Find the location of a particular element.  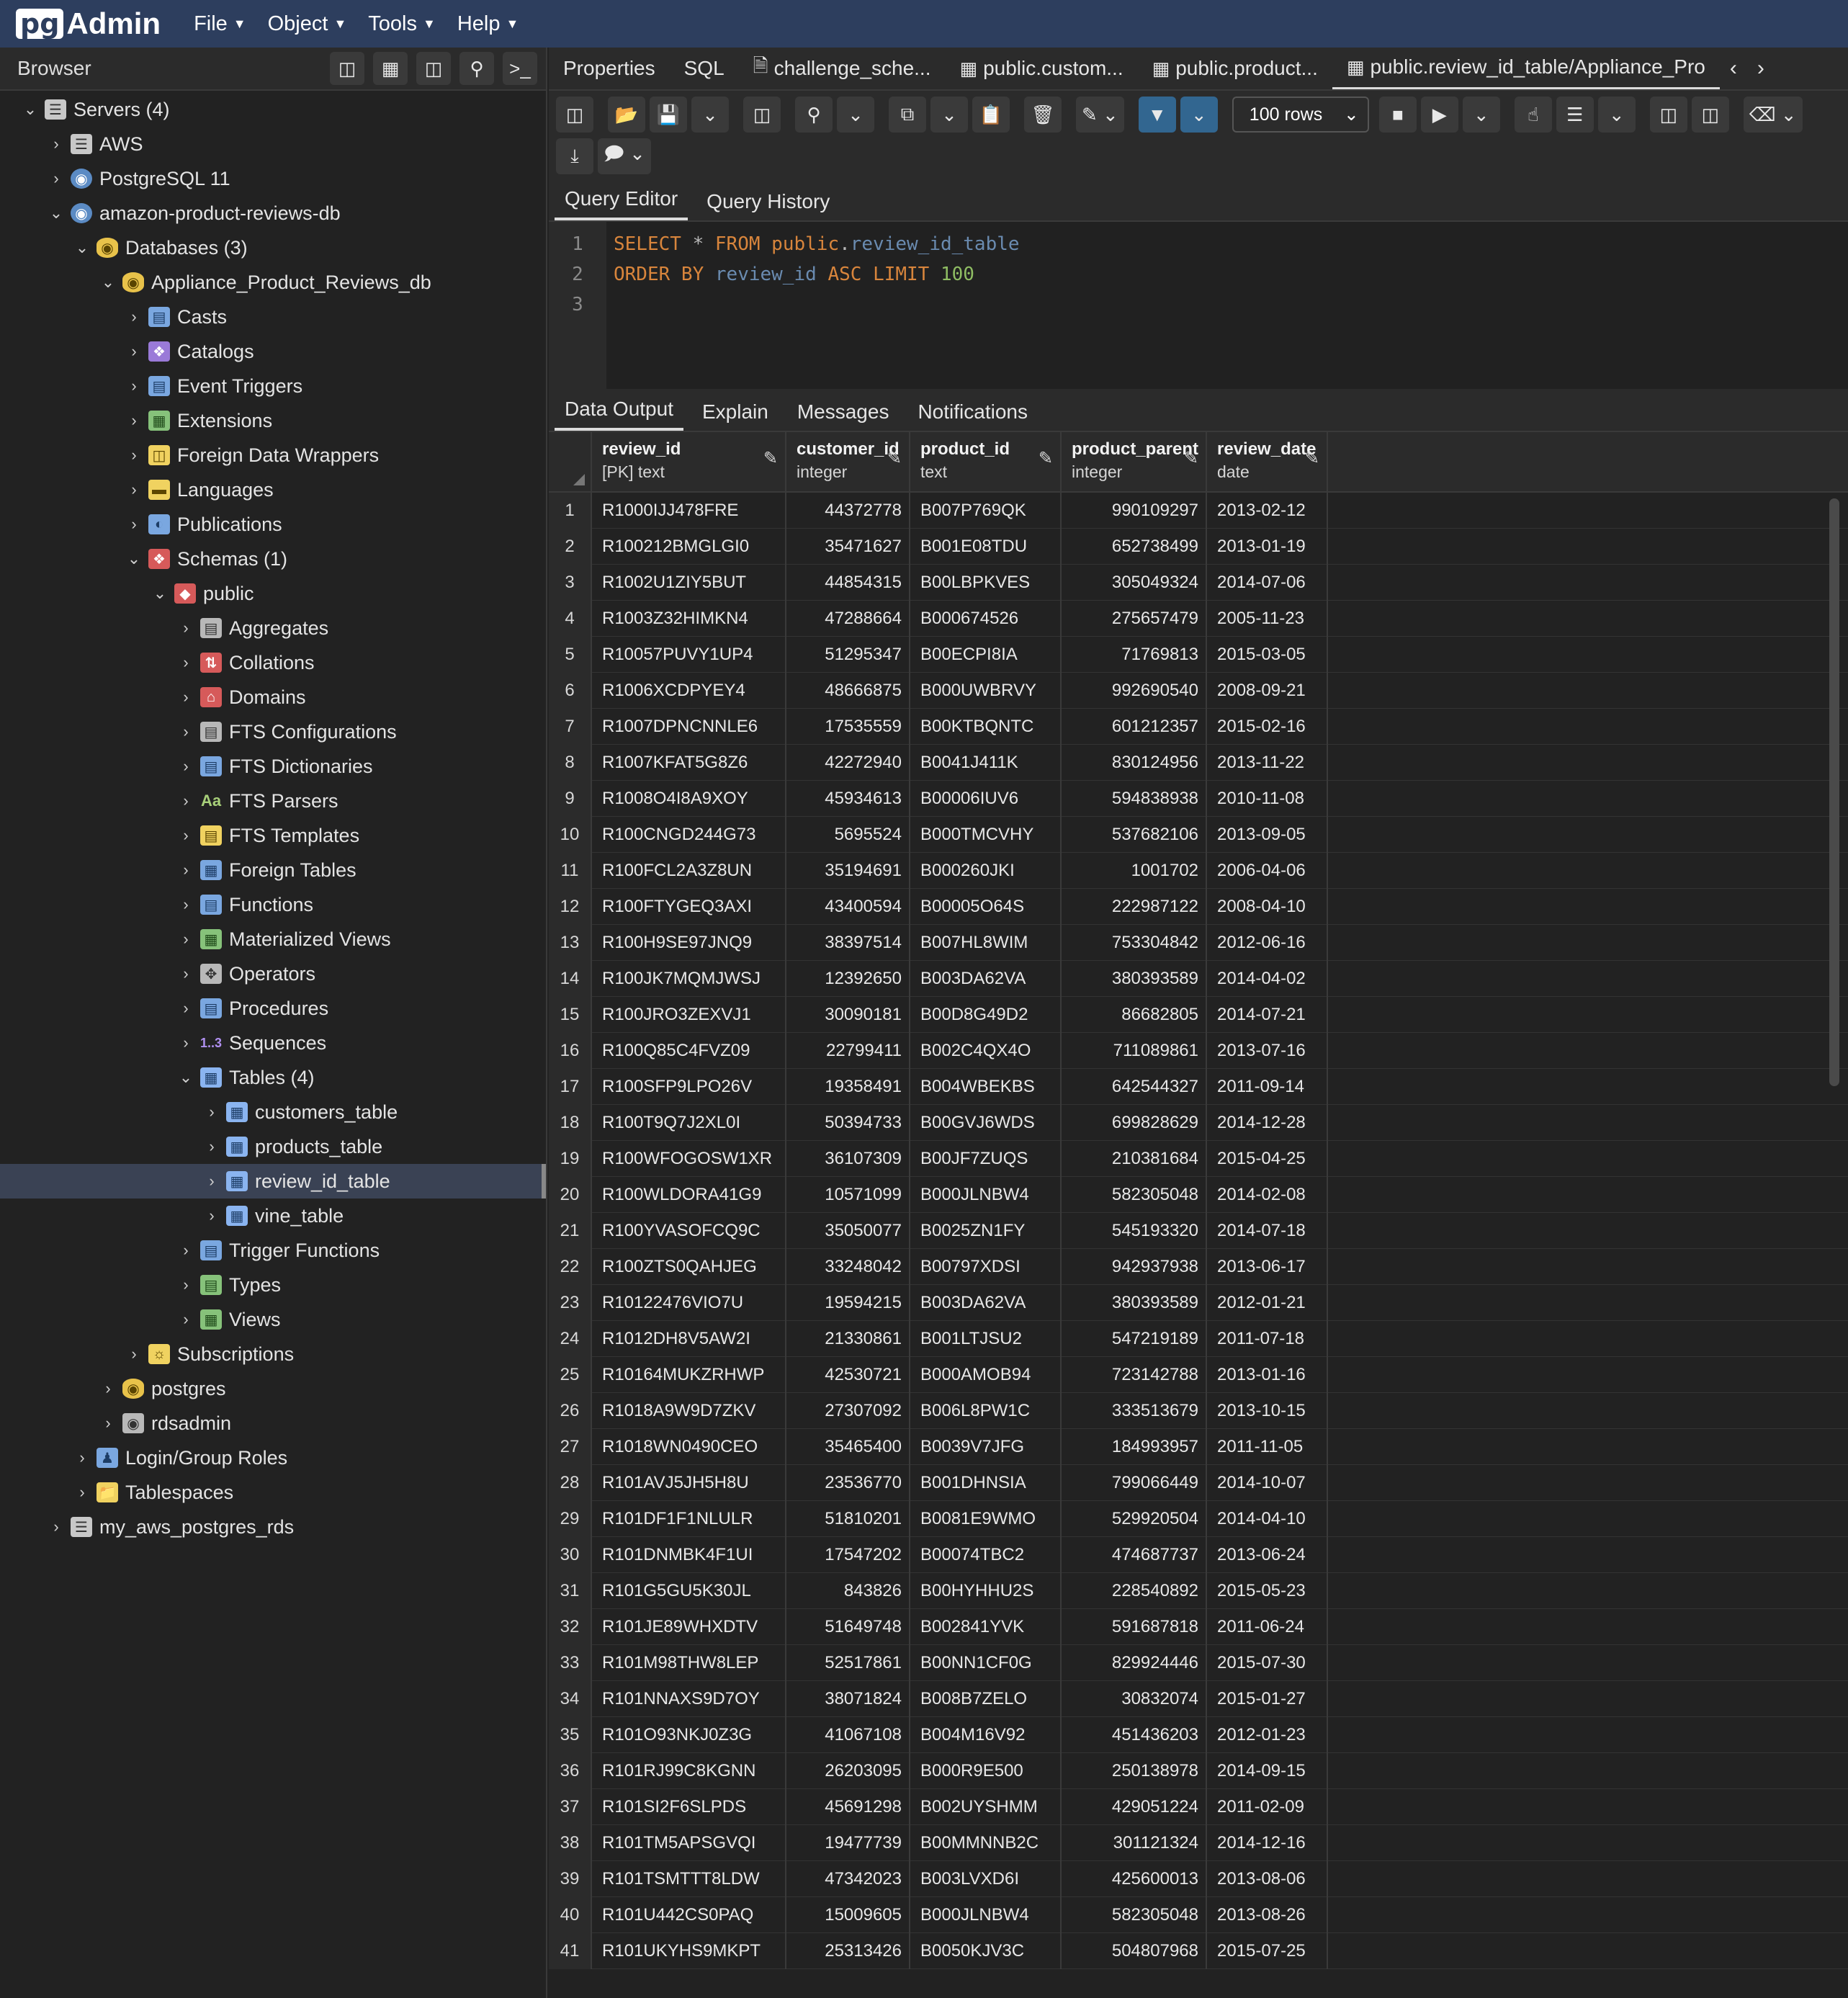

filter-button: ▼ is located at coordinates (1157, 115).